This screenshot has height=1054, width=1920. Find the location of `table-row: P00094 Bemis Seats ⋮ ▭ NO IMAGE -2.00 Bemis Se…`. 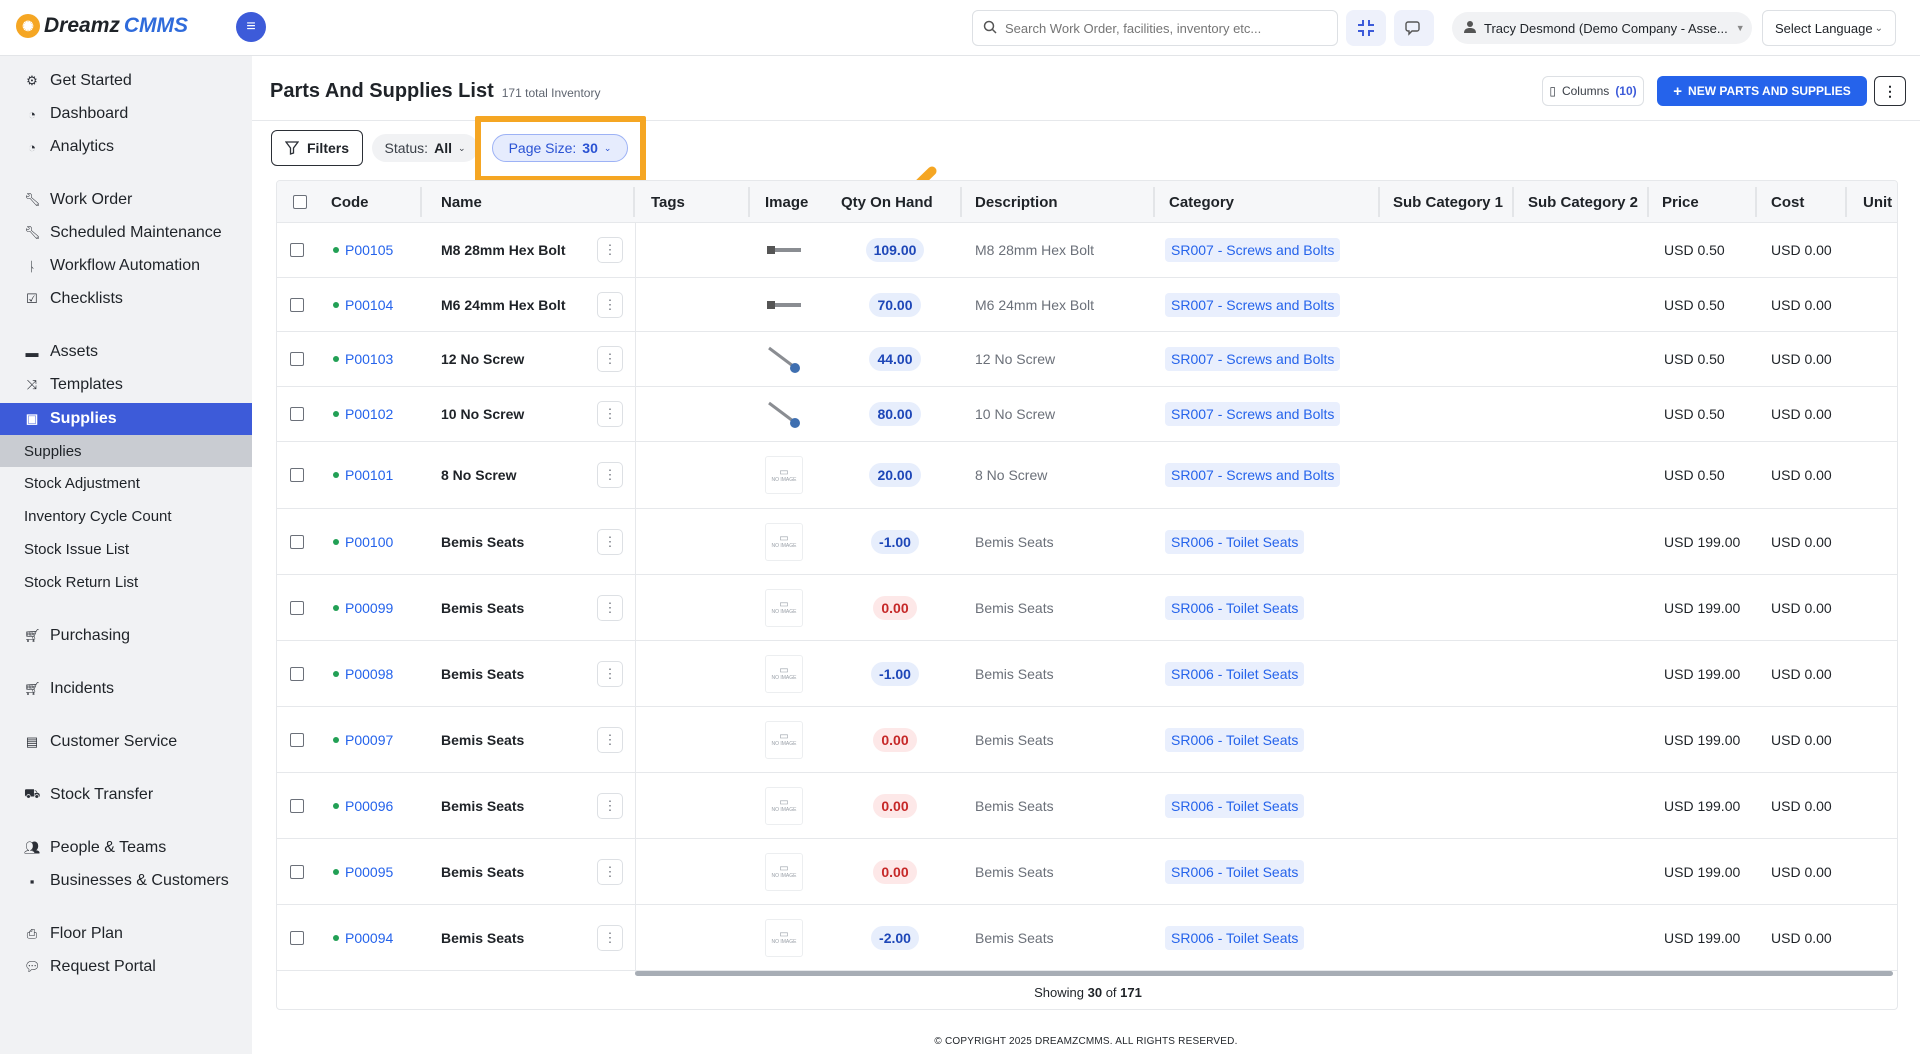

table-row: P00094 Bemis Seats ⋮ ▭ NO IMAGE -2.00 Bemis Se… is located at coordinates (1087, 938).